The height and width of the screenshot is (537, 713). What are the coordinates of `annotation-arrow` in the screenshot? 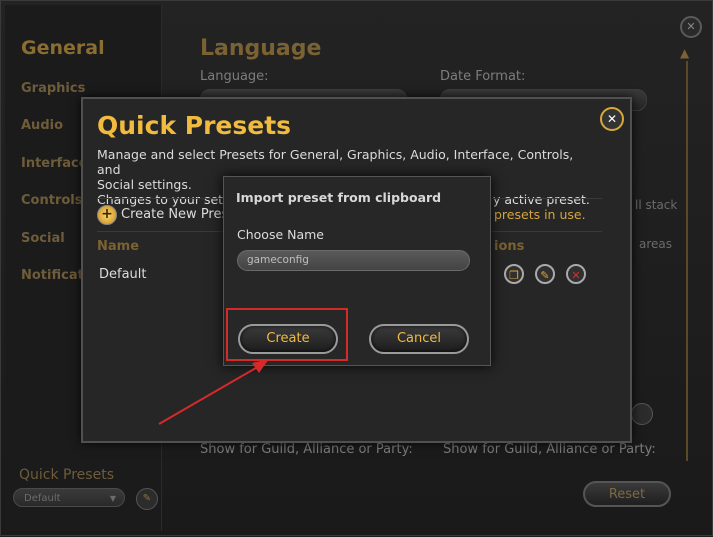 It's located at (213, 392).